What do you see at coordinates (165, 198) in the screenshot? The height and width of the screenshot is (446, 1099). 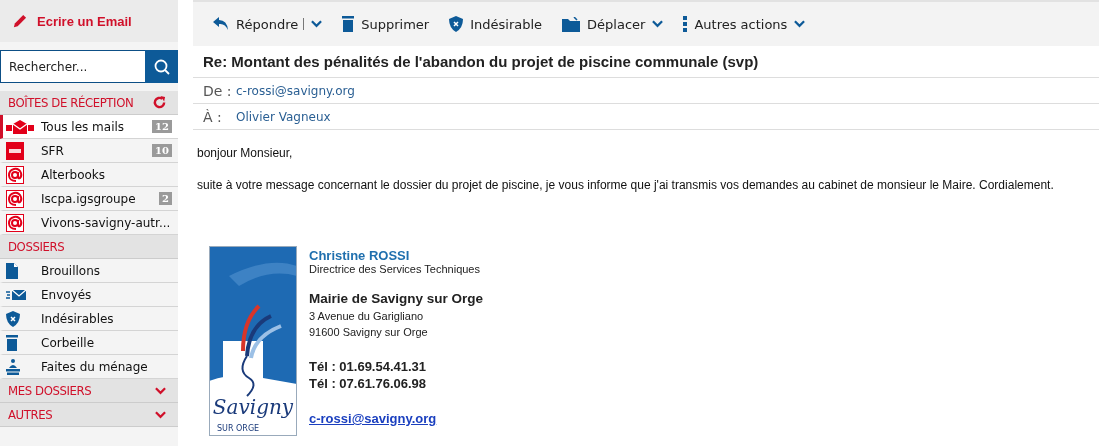 I see `unread-count: 2` at bounding box center [165, 198].